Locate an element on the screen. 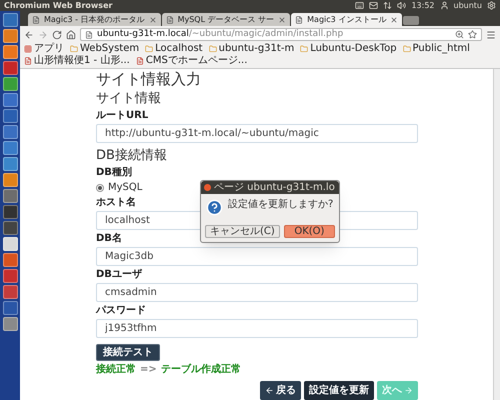 The height and width of the screenshot is (400, 500). clock: 13:52 is located at coordinates (422, 6).